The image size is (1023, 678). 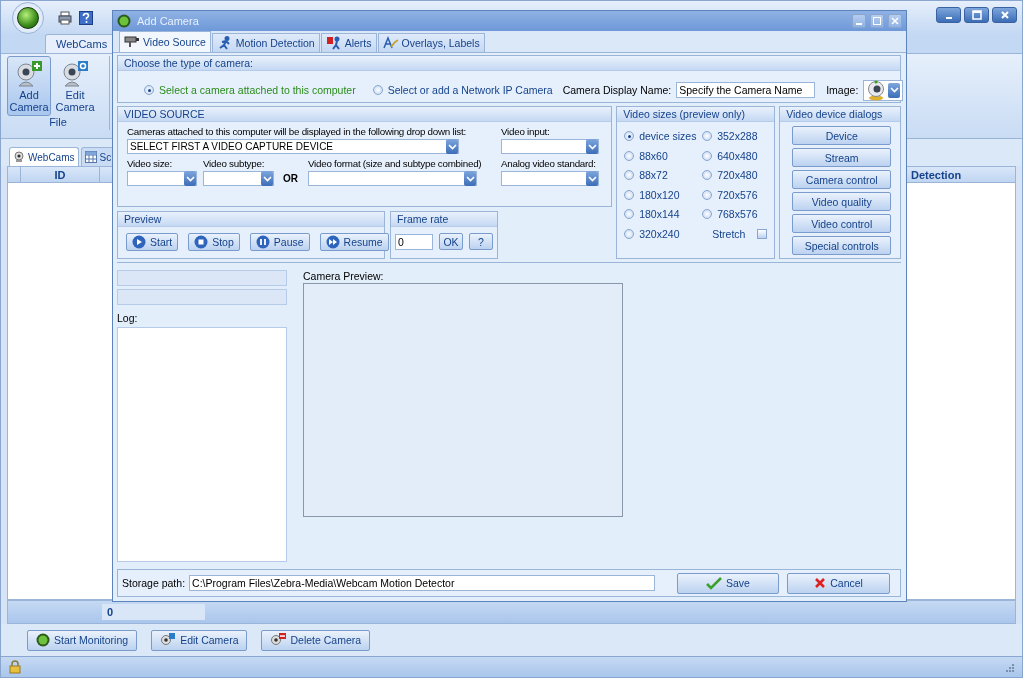 What do you see at coordinates (740, 175) in the screenshot?
I see `radio-option: 720x480` at bounding box center [740, 175].